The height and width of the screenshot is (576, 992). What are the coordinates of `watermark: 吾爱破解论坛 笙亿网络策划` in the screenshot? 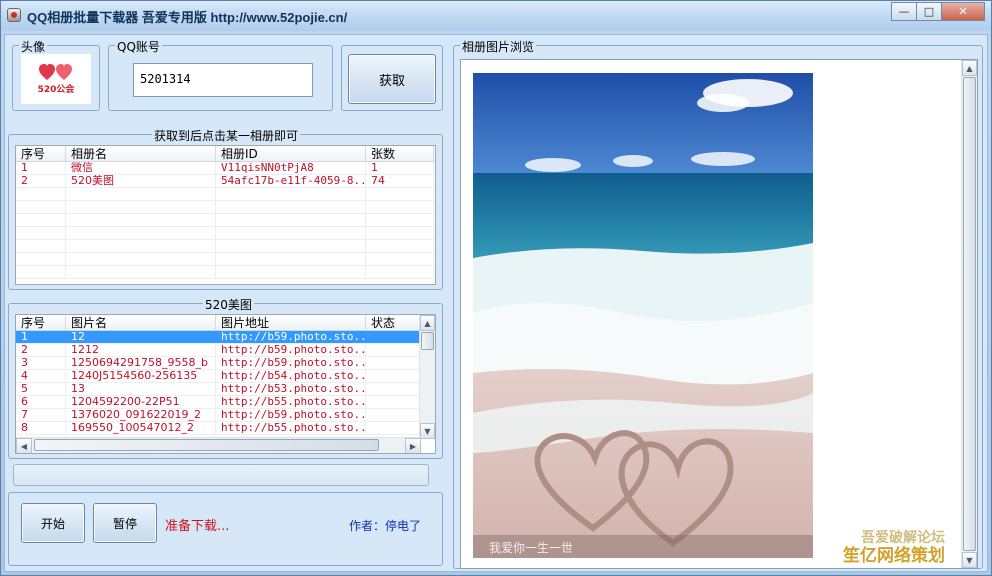 It's located at (894, 547).